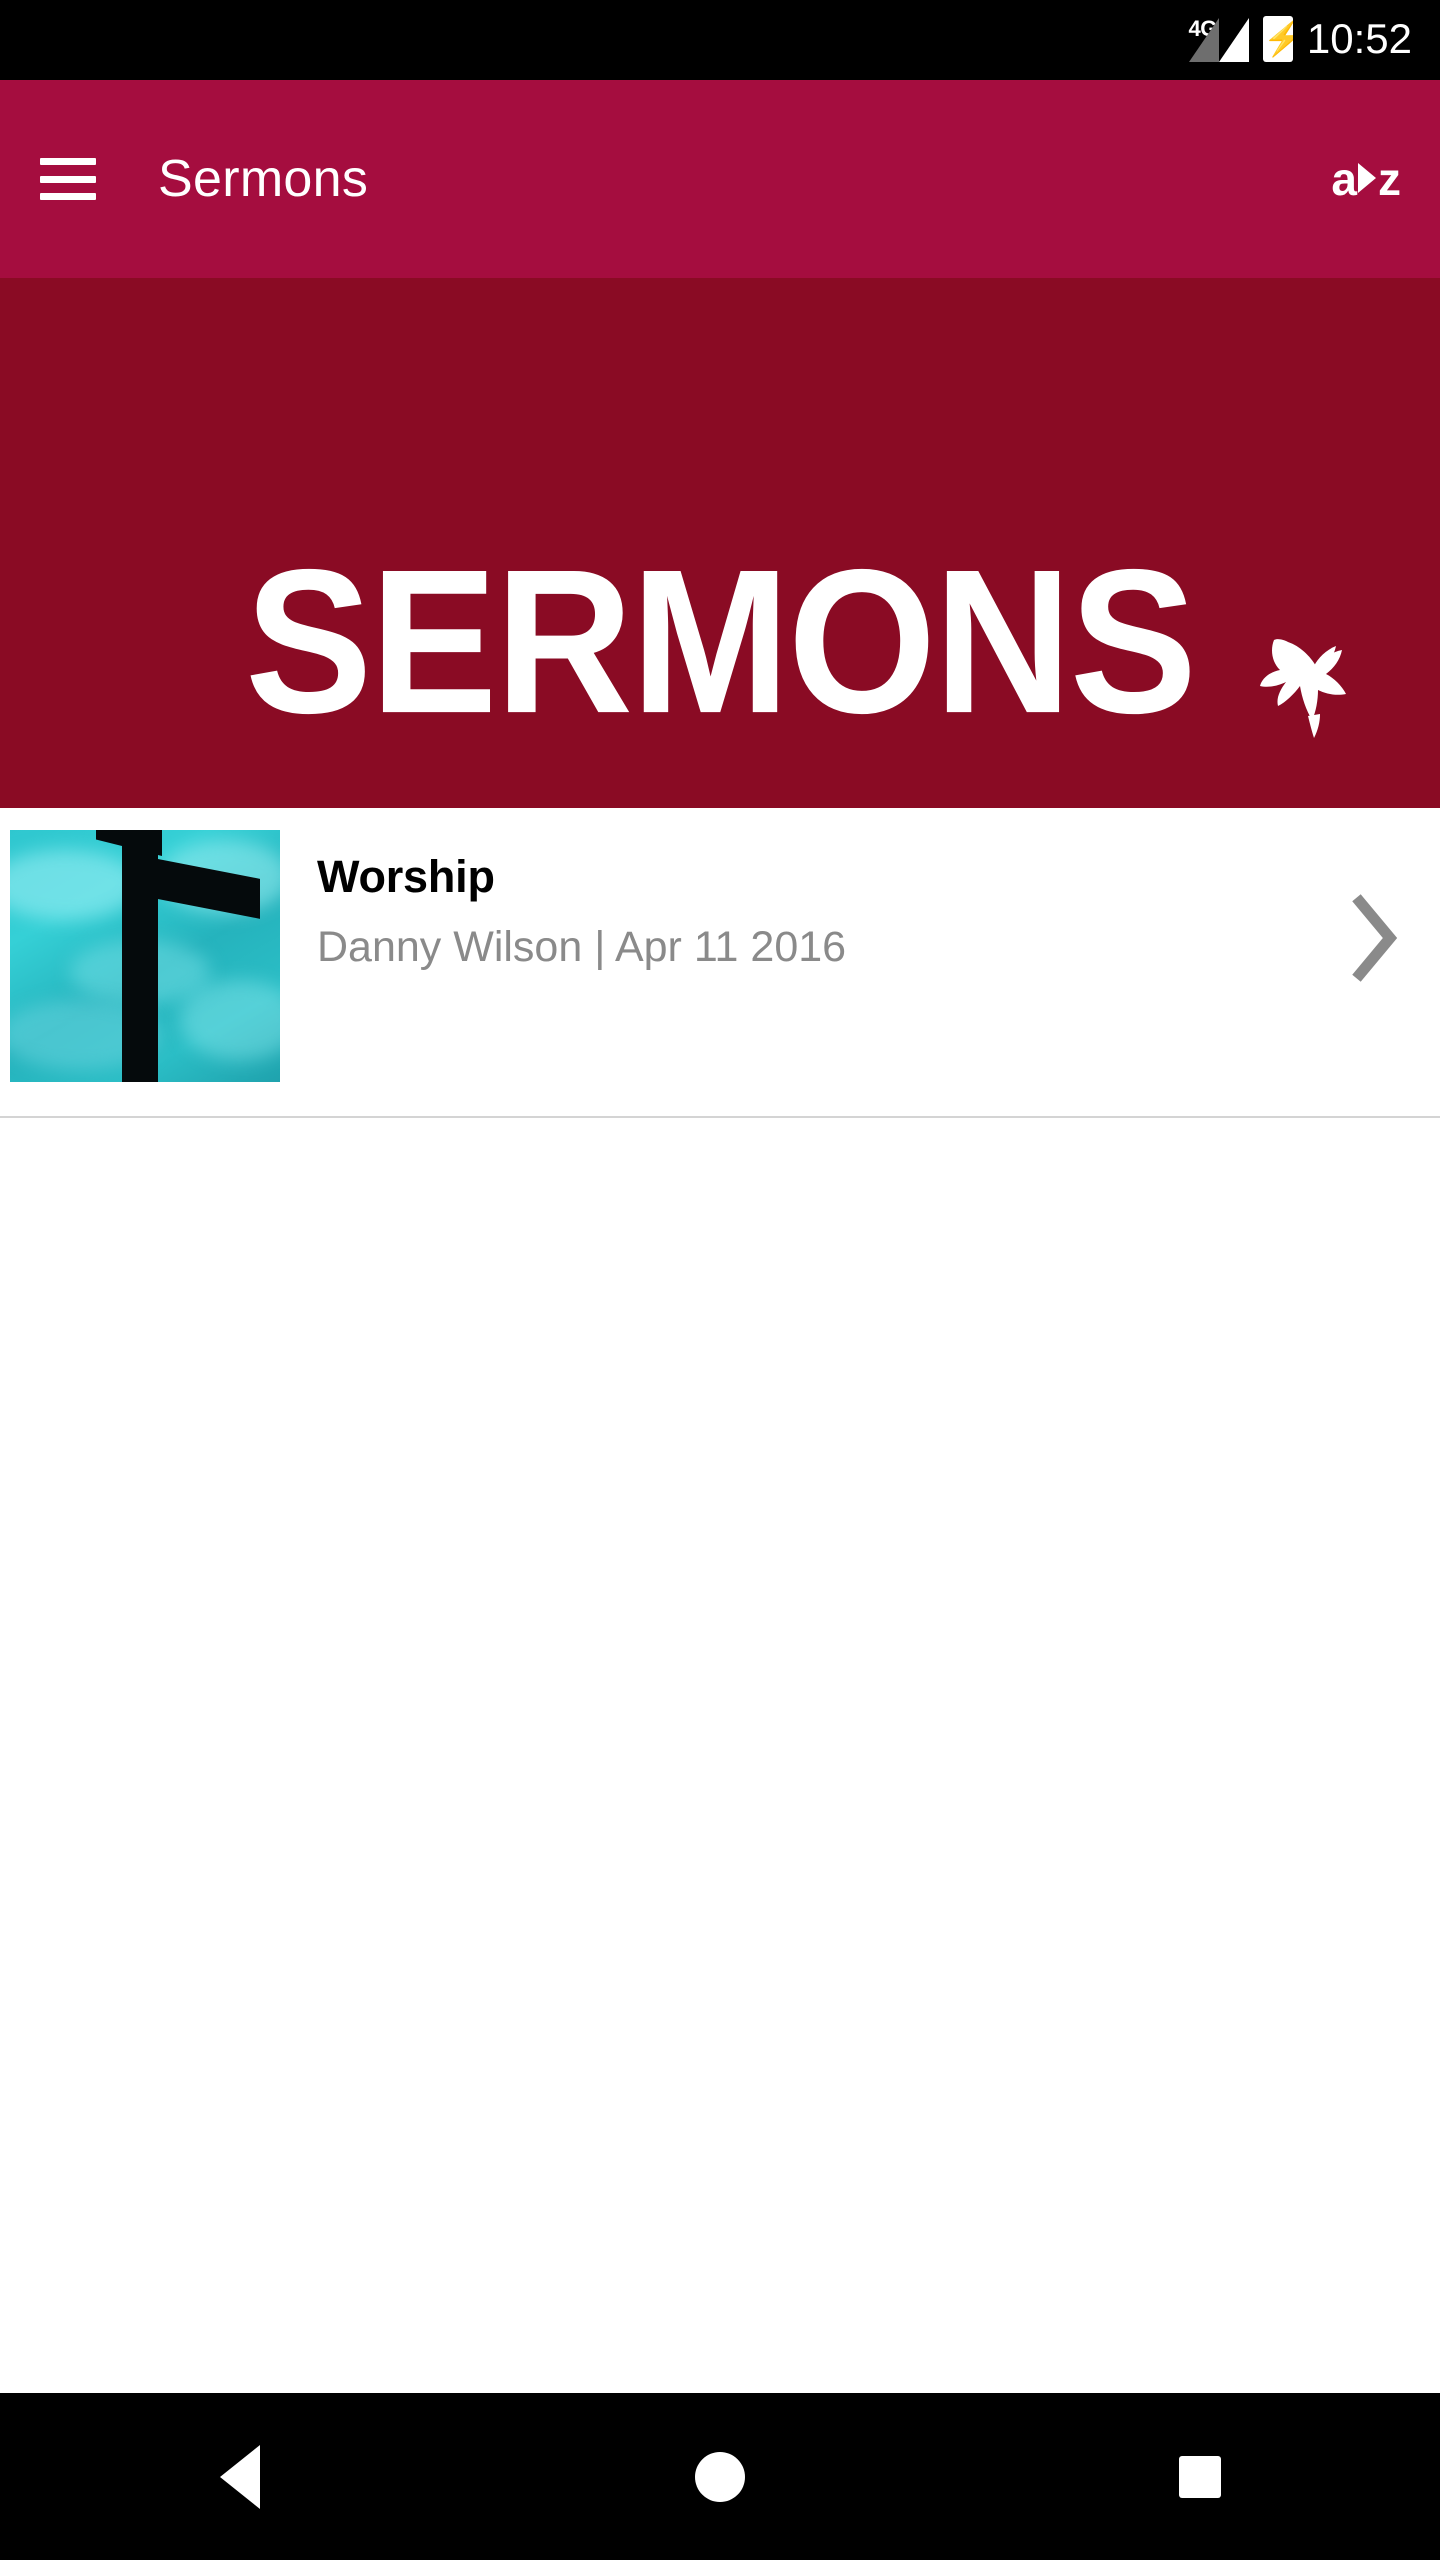 Image resolution: width=1440 pixels, height=2560 pixels. Describe the element at coordinates (1303, 688) in the screenshot. I see `dove-icon` at that location.